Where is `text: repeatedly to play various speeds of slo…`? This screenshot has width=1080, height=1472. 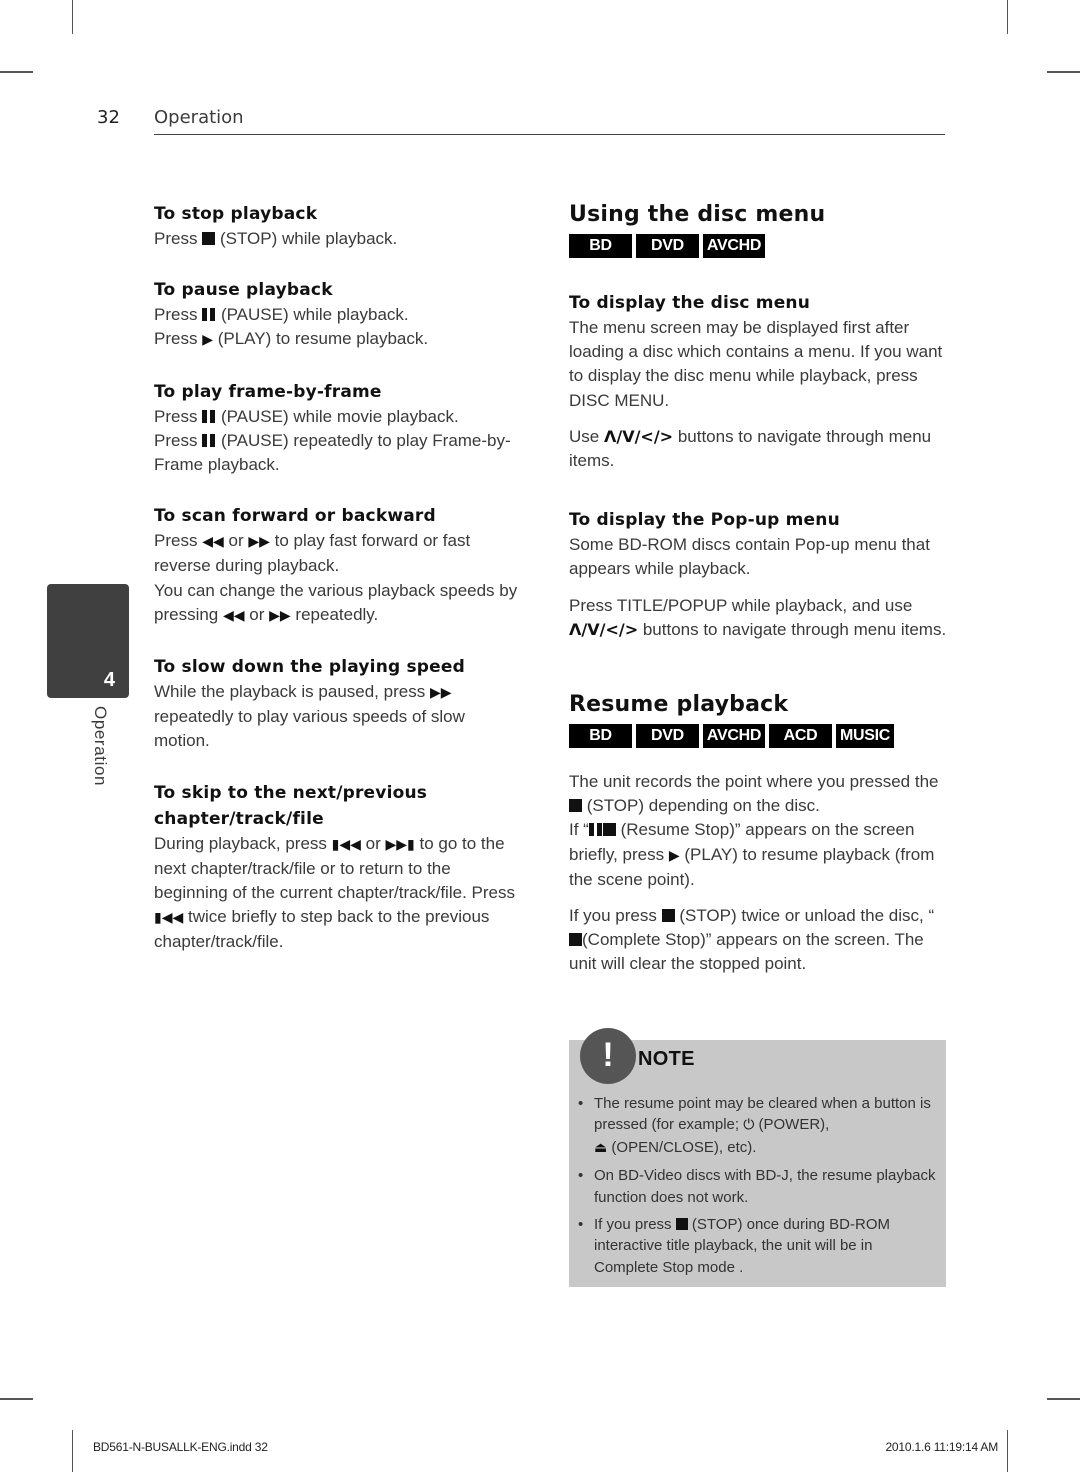
text: repeatedly to play various speeds of slo… is located at coordinates (309, 729).